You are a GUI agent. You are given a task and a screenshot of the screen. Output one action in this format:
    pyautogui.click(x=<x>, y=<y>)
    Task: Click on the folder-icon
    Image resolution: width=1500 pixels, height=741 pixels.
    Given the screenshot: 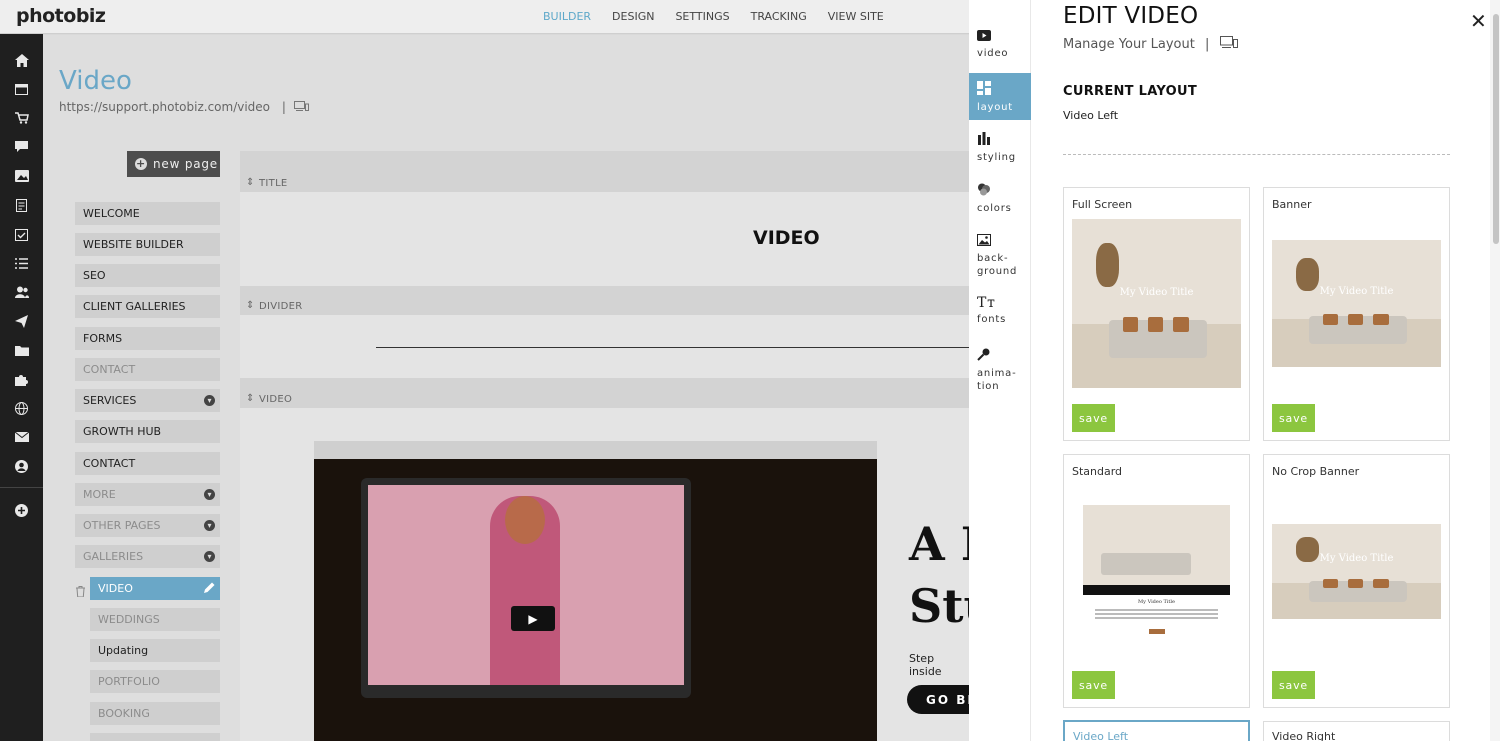 What is the action you would take?
    pyautogui.click(x=21, y=350)
    